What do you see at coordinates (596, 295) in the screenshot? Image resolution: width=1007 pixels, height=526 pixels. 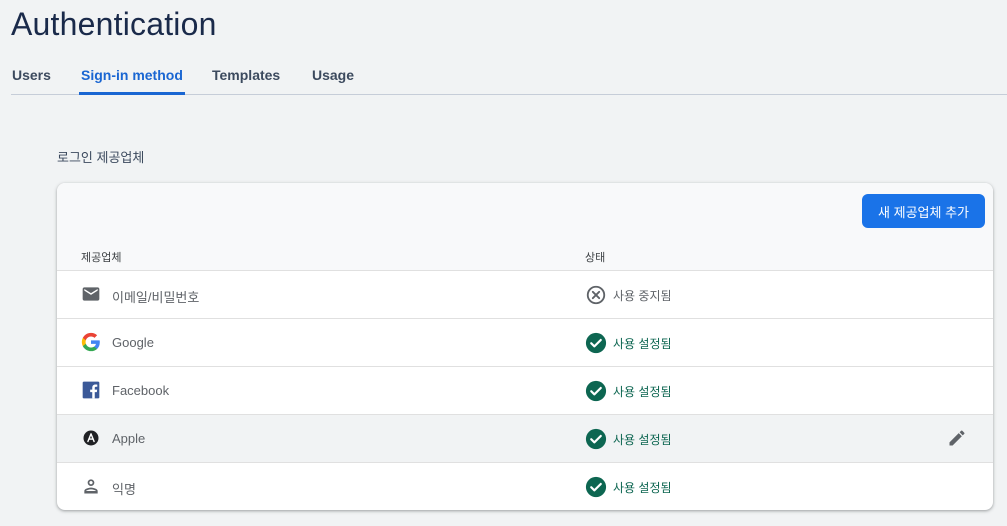 I see `disabled-x-icon` at bounding box center [596, 295].